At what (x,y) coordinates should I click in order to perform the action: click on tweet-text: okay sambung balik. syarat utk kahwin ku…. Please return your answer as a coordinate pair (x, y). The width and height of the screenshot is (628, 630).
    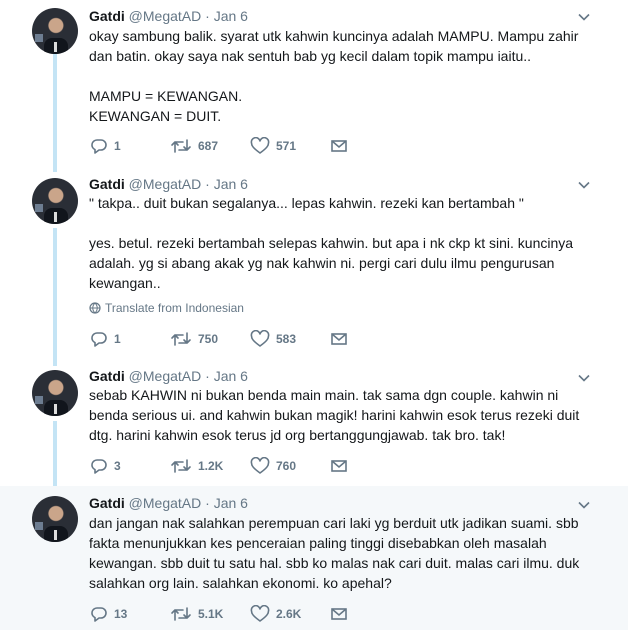
    Looking at the image, I should click on (334, 76).